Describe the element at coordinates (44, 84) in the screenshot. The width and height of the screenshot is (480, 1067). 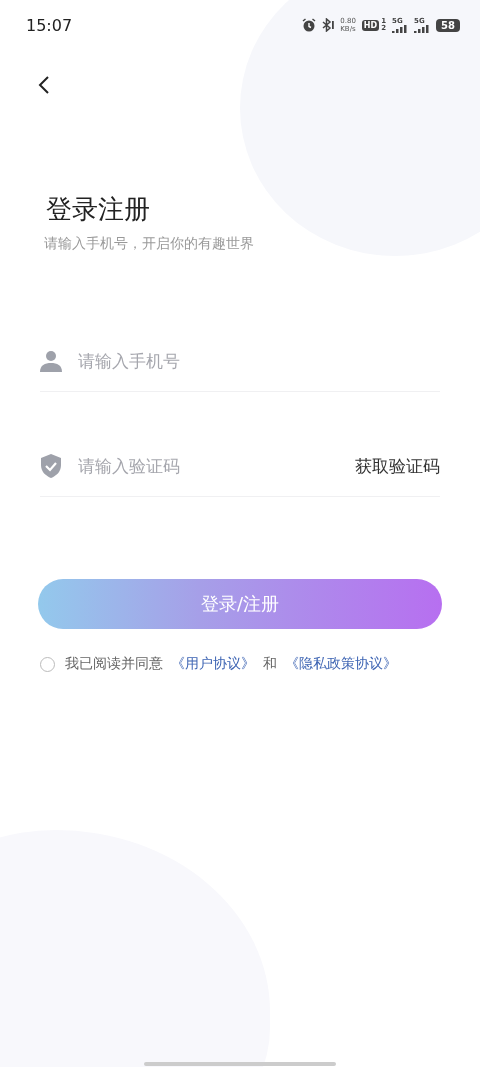
I see `back-icon` at that location.